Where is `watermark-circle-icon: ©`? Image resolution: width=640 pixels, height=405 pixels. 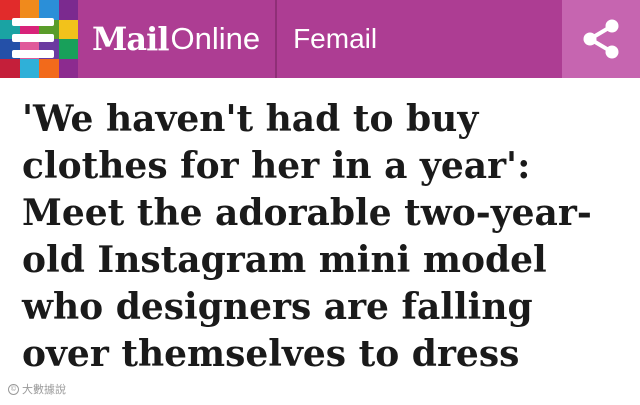 watermark-circle-icon: © is located at coordinates (13, 389).